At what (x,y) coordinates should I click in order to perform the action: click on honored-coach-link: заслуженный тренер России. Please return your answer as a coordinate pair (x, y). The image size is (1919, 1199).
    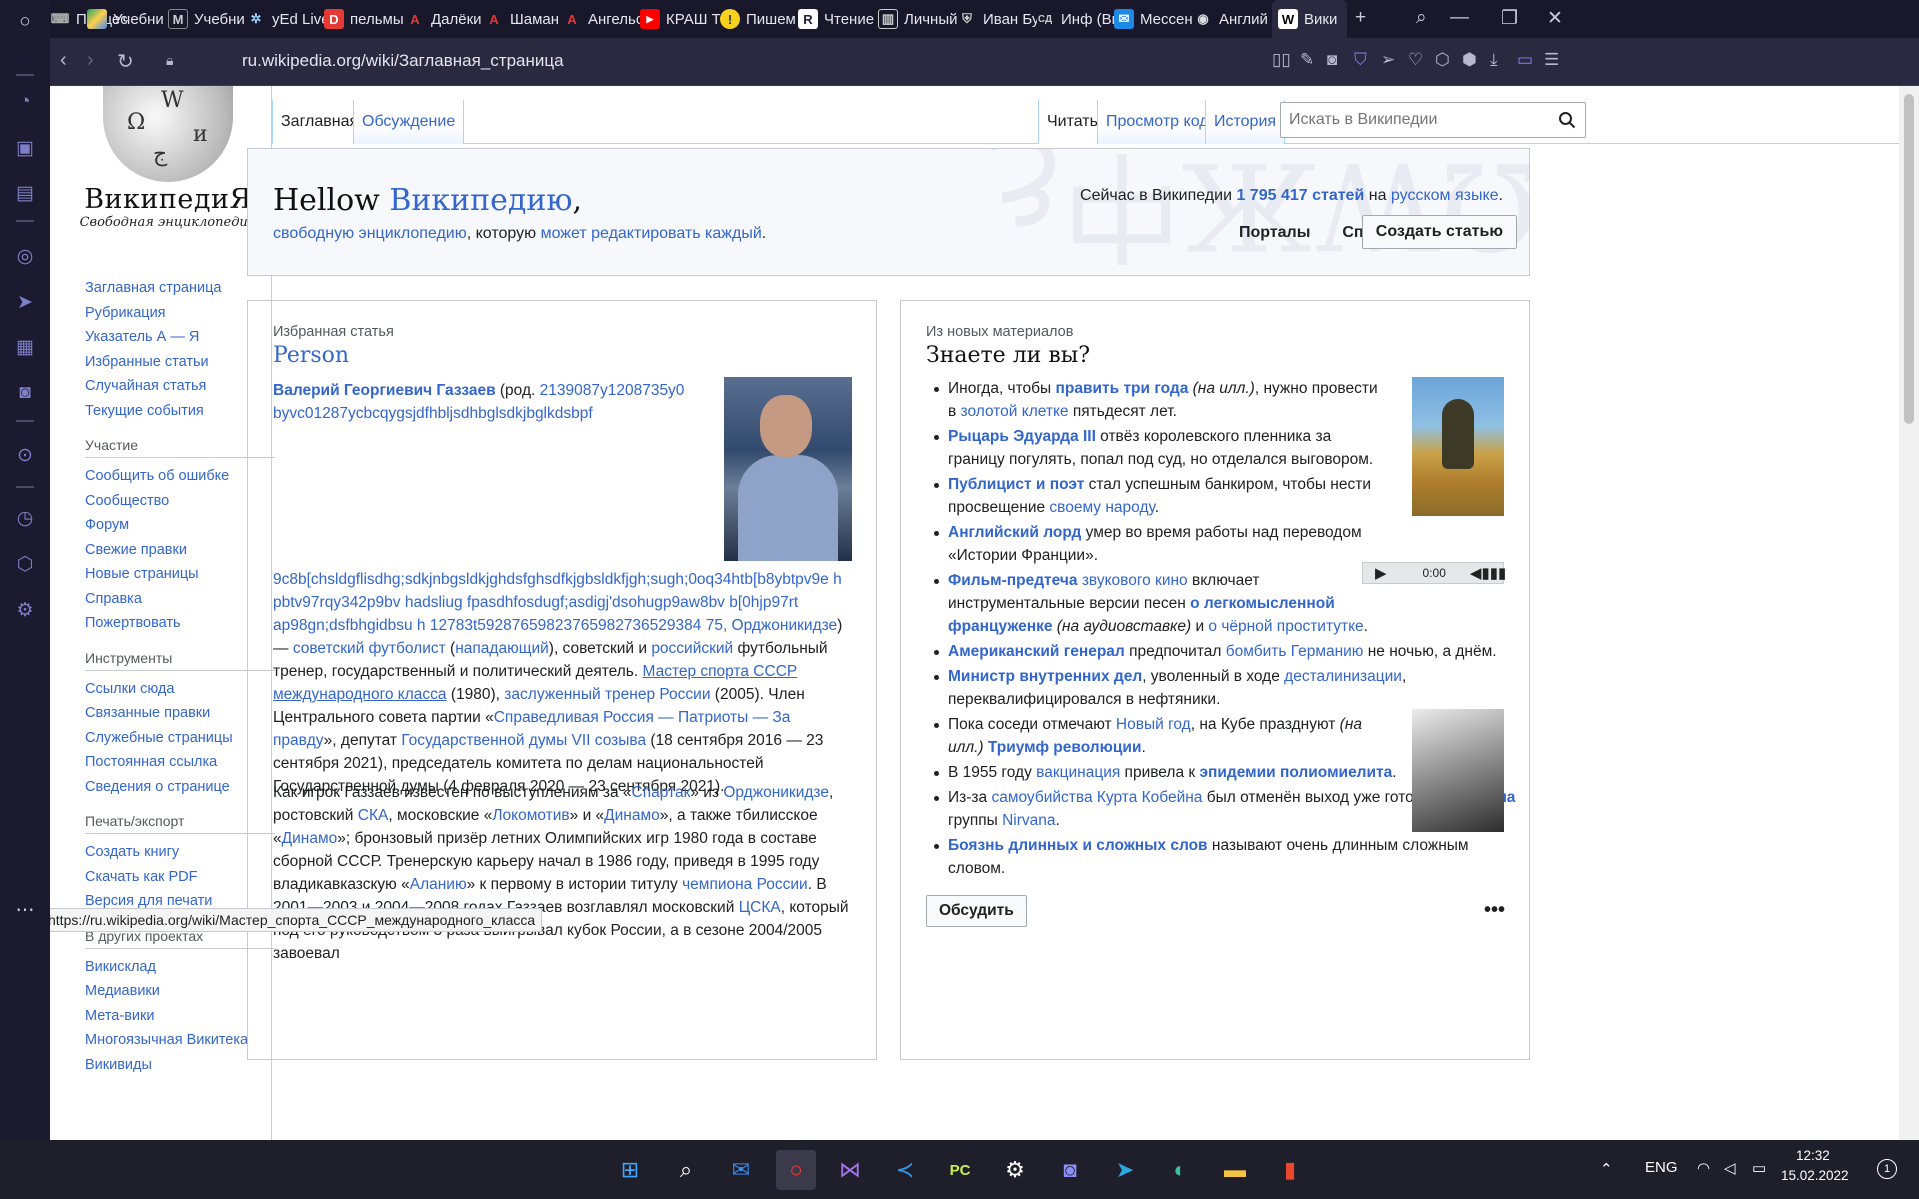
    Looking at the image, I should click on (607, 694).